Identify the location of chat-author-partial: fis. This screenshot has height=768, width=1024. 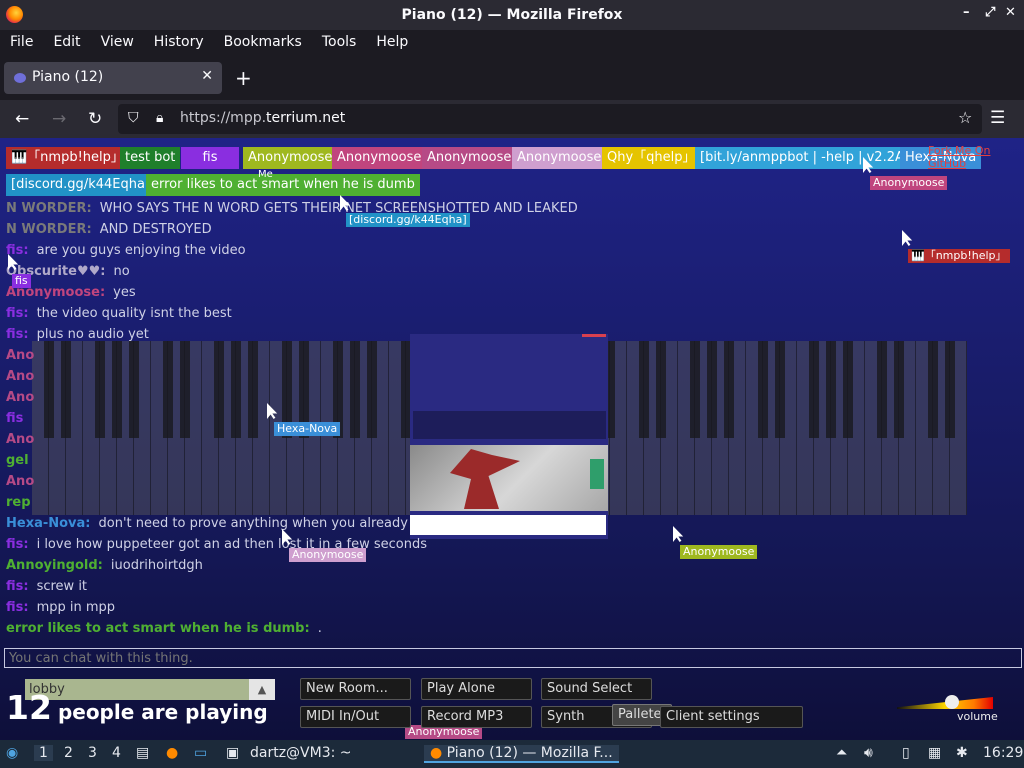
(15, 418).